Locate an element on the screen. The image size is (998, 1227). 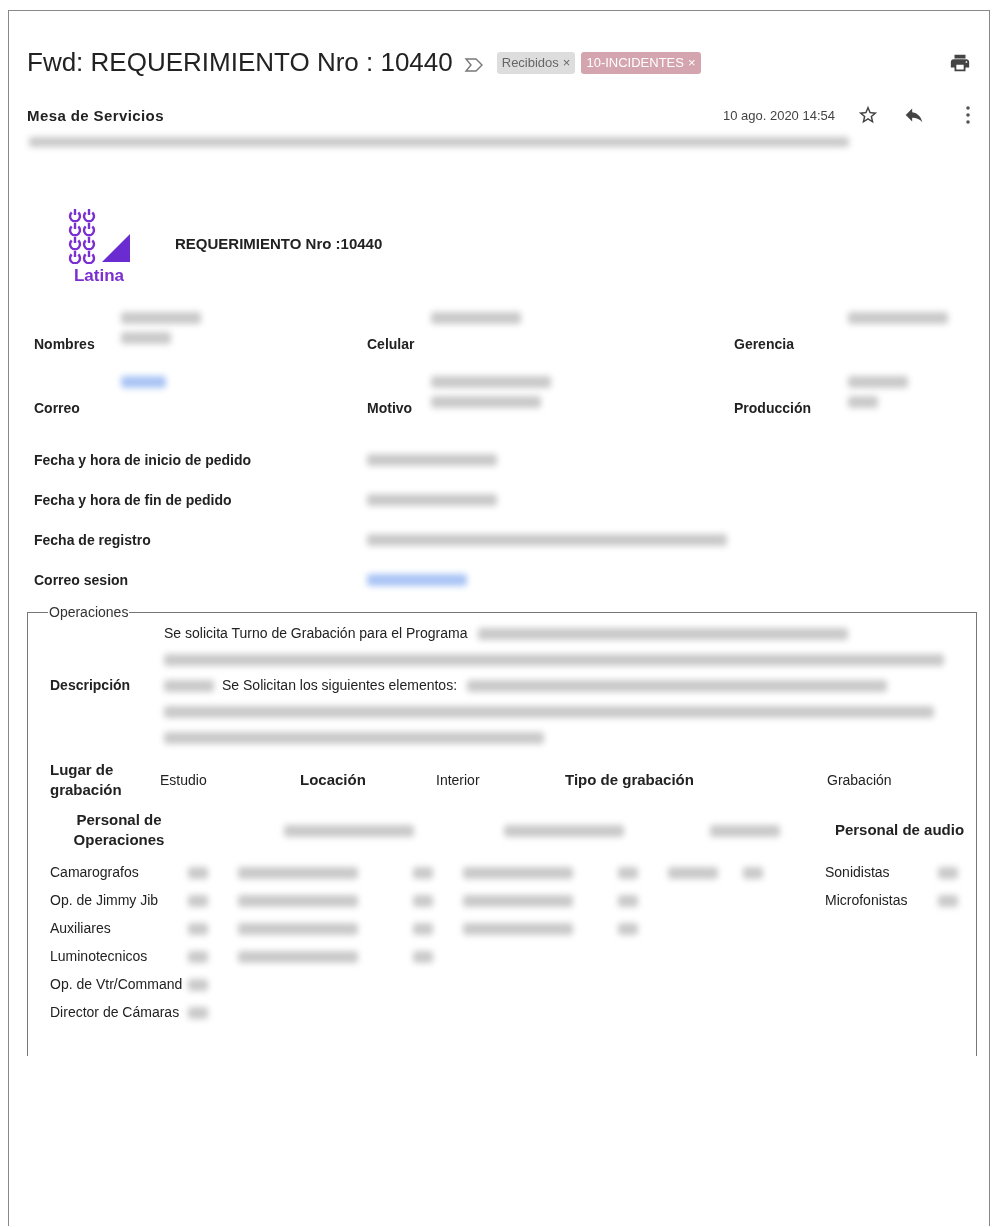
staff-role: Microfonistas is located at coordinates (866, 900).